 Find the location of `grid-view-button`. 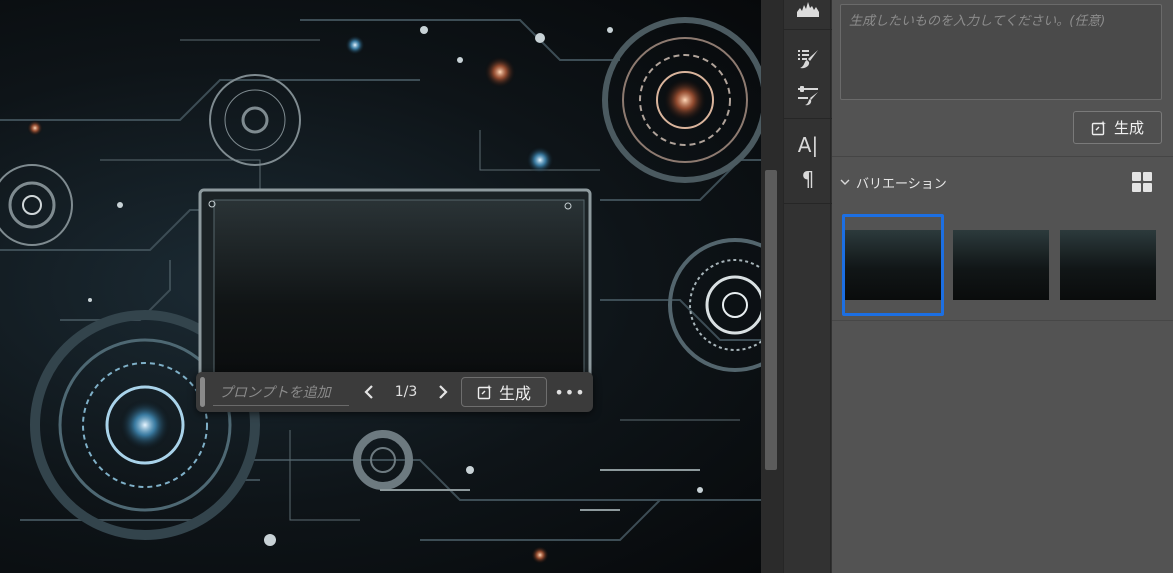

grid-view-button is located at coordinates (1142, 182).